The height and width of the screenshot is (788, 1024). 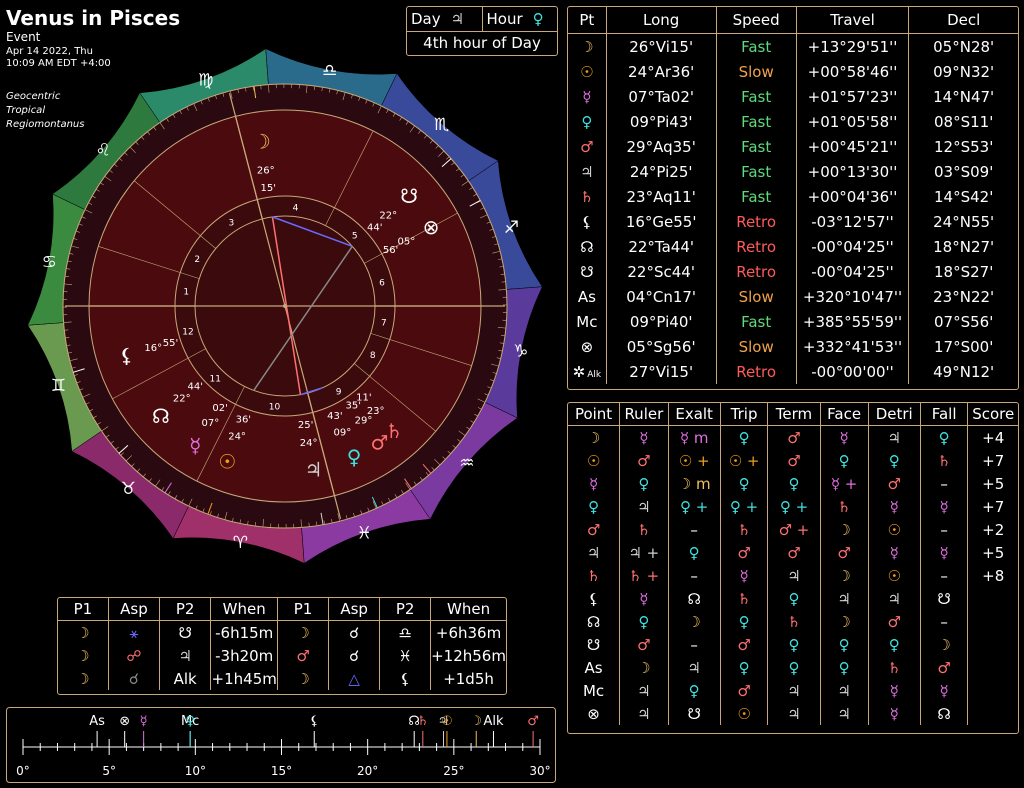 I want to click on dignity-cell: Mc, so click(x=593, y=690).